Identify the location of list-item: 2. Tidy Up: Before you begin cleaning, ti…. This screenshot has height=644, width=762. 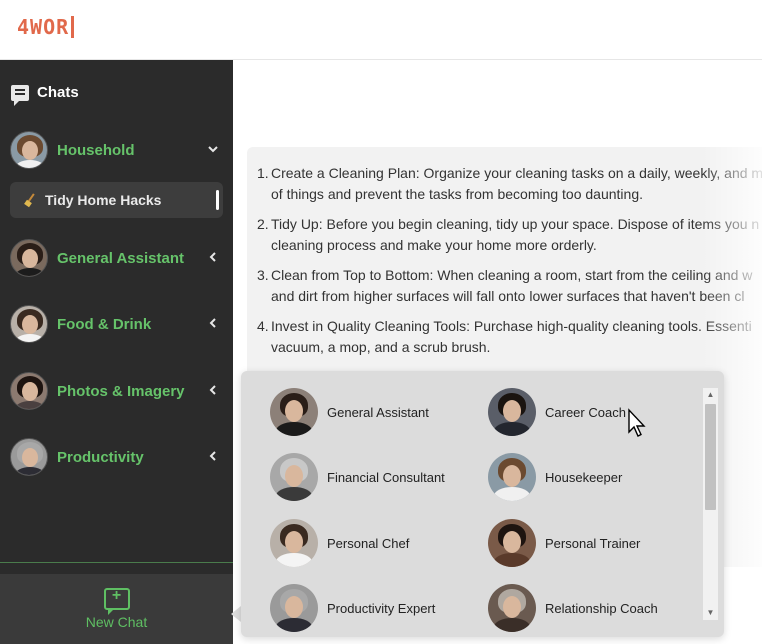
(508, 234).